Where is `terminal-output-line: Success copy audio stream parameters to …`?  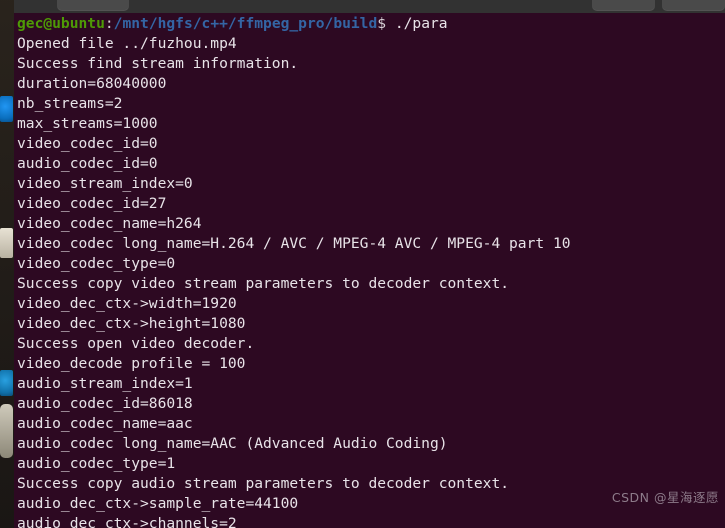
terminal-output-line: Success copy audio stream parameters to … is located at coordinates (263, 483).